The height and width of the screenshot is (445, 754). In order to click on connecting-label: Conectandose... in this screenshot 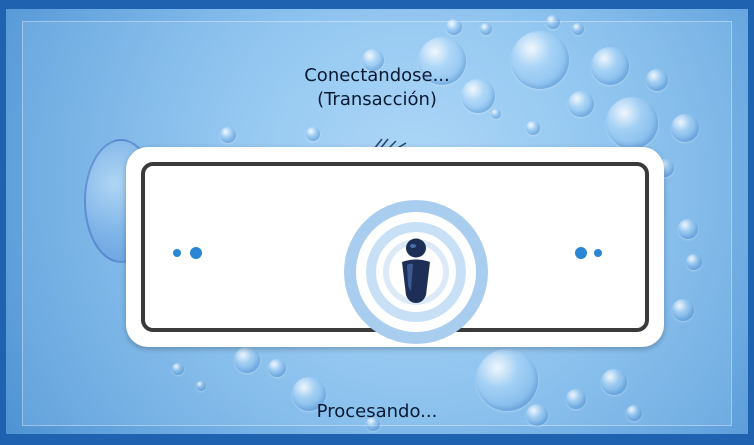, I will do `click(377, 75)`.